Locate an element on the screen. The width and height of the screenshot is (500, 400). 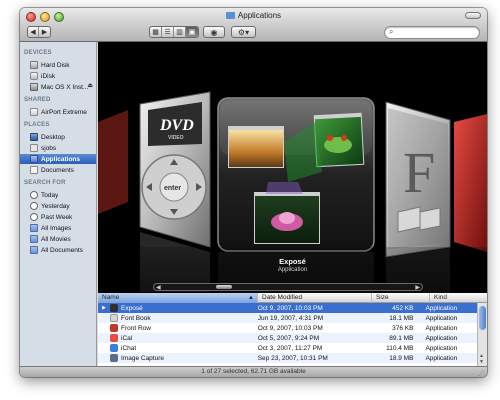
name-cell: iCal is located at coordinates (176, 338).